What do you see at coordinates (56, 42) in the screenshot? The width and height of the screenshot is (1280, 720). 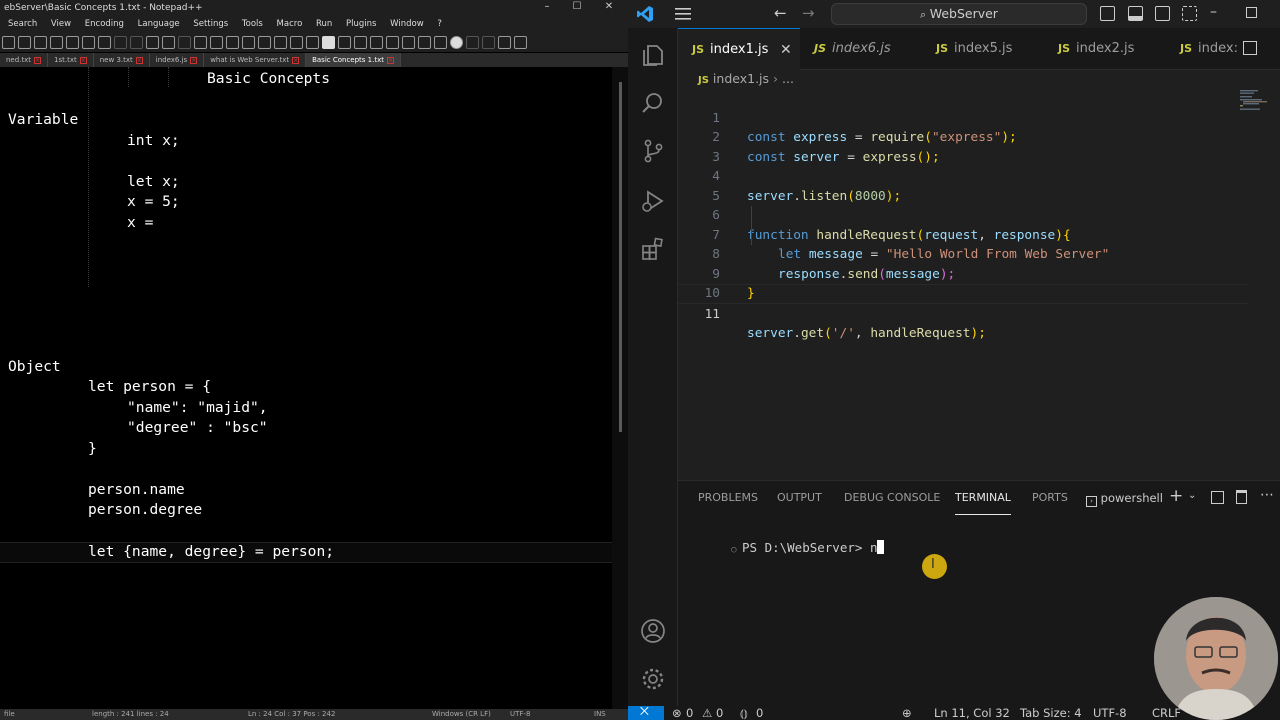 I see `save-all-icon` at bounding box center [56, 42].